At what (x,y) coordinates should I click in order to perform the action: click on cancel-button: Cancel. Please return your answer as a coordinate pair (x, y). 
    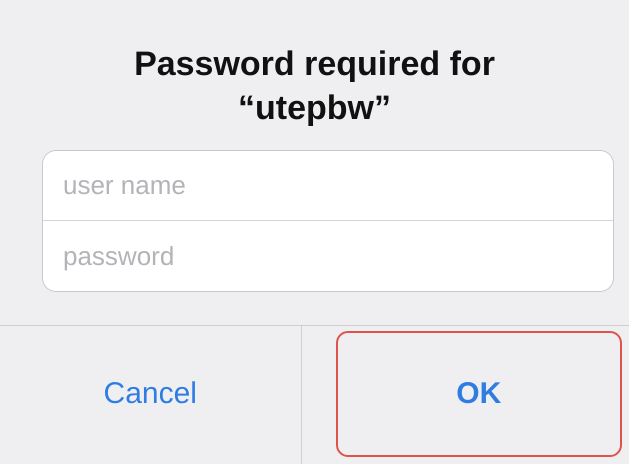
    Looking at the image, I should click on (150, 394).